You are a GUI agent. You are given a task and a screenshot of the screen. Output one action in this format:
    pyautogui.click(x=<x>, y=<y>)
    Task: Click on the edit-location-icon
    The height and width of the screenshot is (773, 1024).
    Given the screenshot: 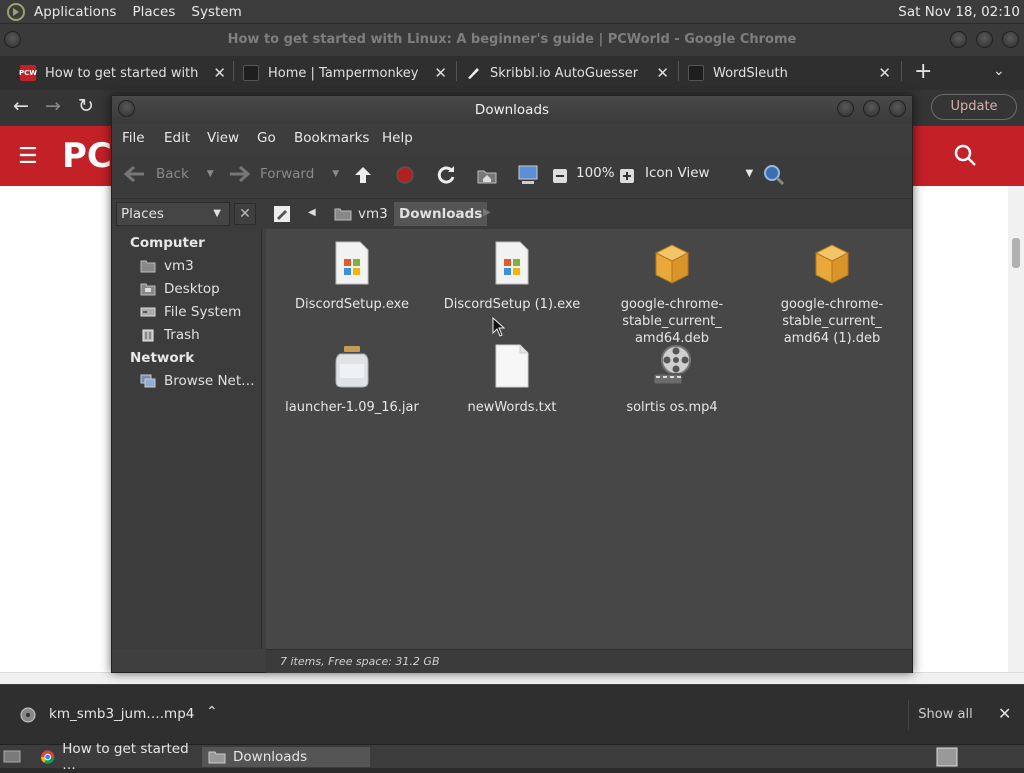 What is the action you would take?
    pyautogui.click(x=282, y=214)
    